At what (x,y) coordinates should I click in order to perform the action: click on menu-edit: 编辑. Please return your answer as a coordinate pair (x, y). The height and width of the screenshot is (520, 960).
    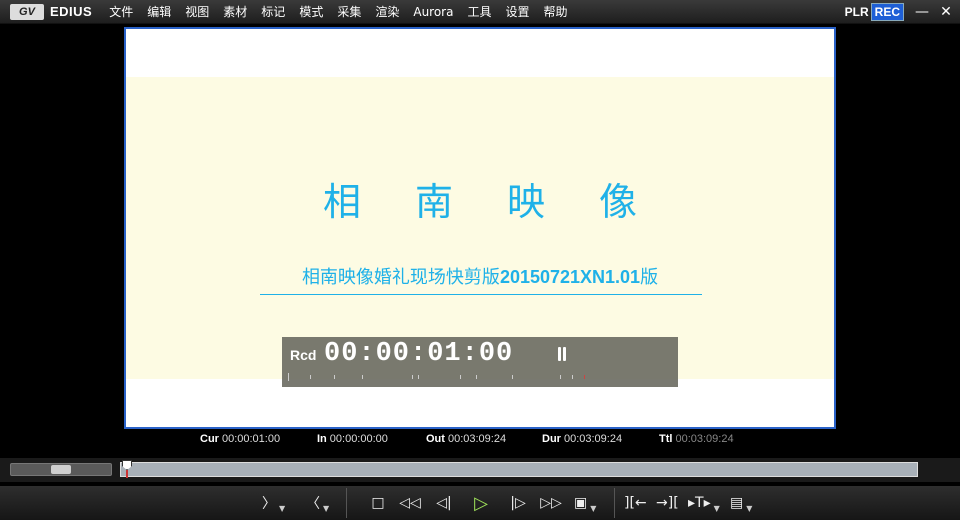
    Looking at the image, I should click on (159, 12).